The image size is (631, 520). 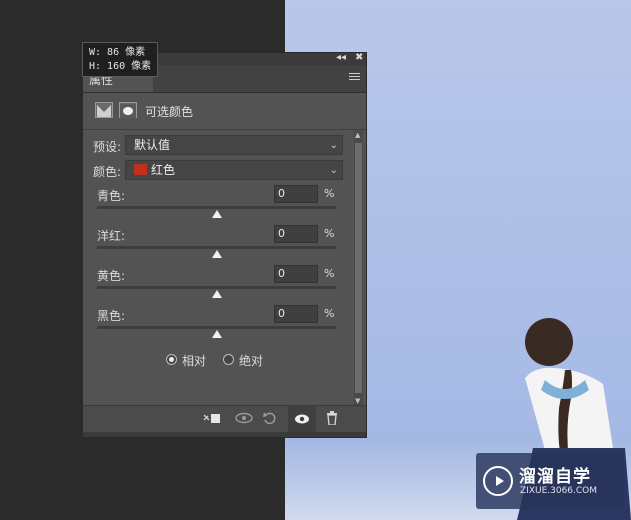 What do you see at coordinates (234, 170) in the screenshot?
I see `colors-select: 红色 ⌄` at bounding box center [234, 170].